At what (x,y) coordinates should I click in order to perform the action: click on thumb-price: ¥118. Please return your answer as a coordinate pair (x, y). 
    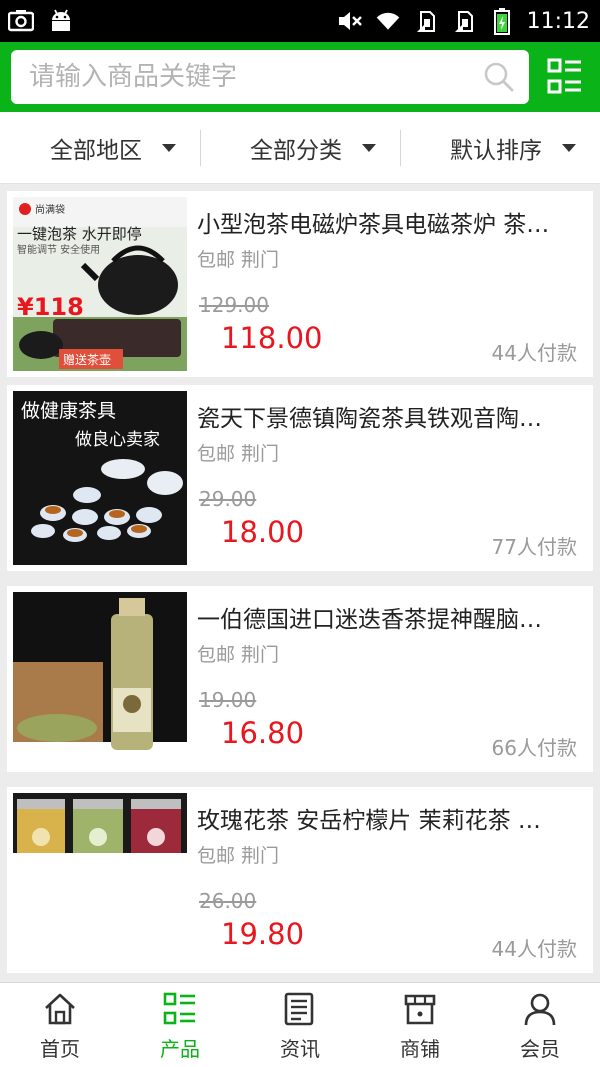
    Looking at the image, I should click on (50, 307).